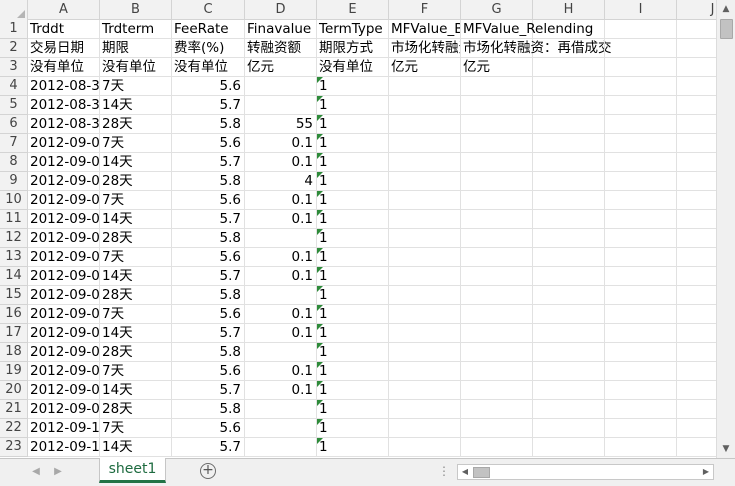 This screenshot has height=486, width=735. Describe the element at coordinates (14, 105) in the screenshot. I see `row-header: 5` at that location.